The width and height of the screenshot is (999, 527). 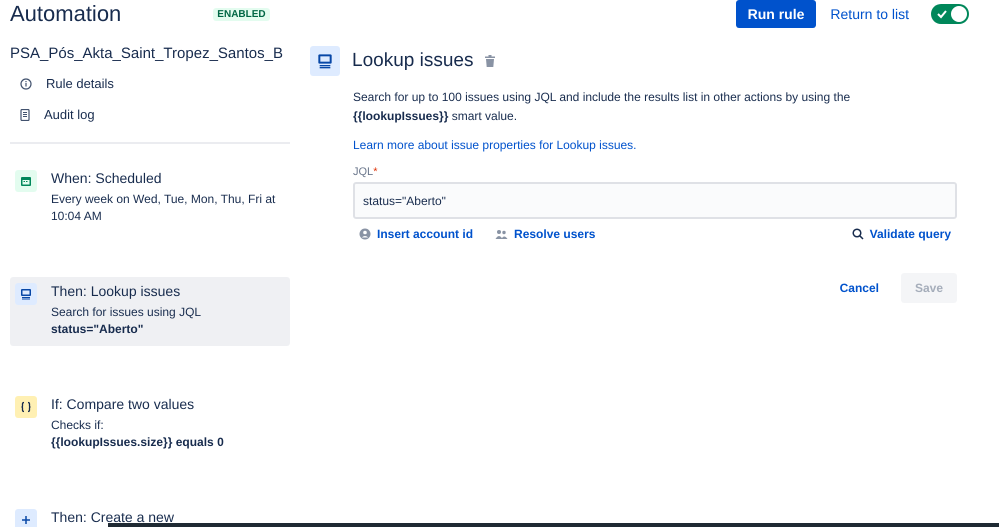 What do you see at coordinates (26, 181) in the screenshot?
I see `calendar-icon` at bounding box center [26, 181].